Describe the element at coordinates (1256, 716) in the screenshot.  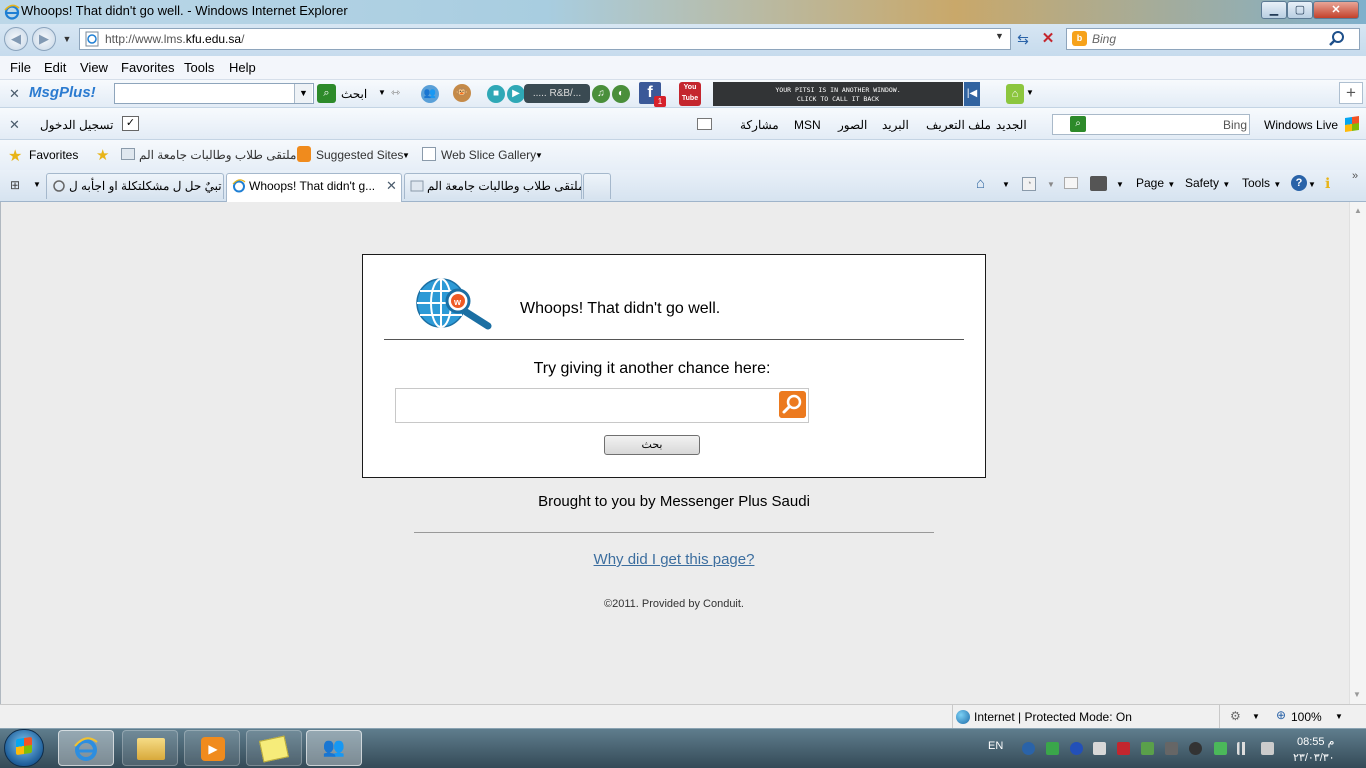
I see `privacy-dropdown-icon: ▼` at that location.